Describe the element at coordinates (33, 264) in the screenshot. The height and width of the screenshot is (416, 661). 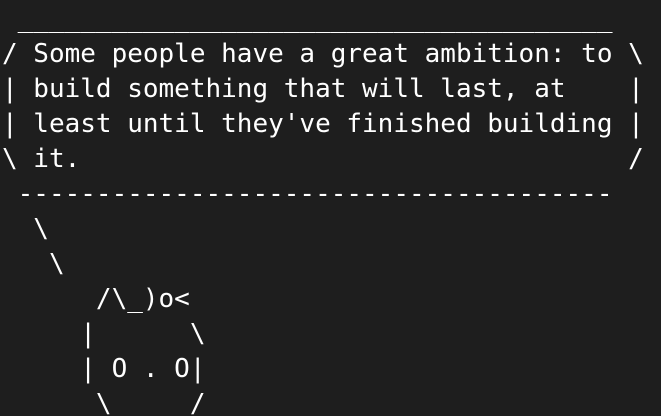
I see `speech-tail-2: \` at that location.